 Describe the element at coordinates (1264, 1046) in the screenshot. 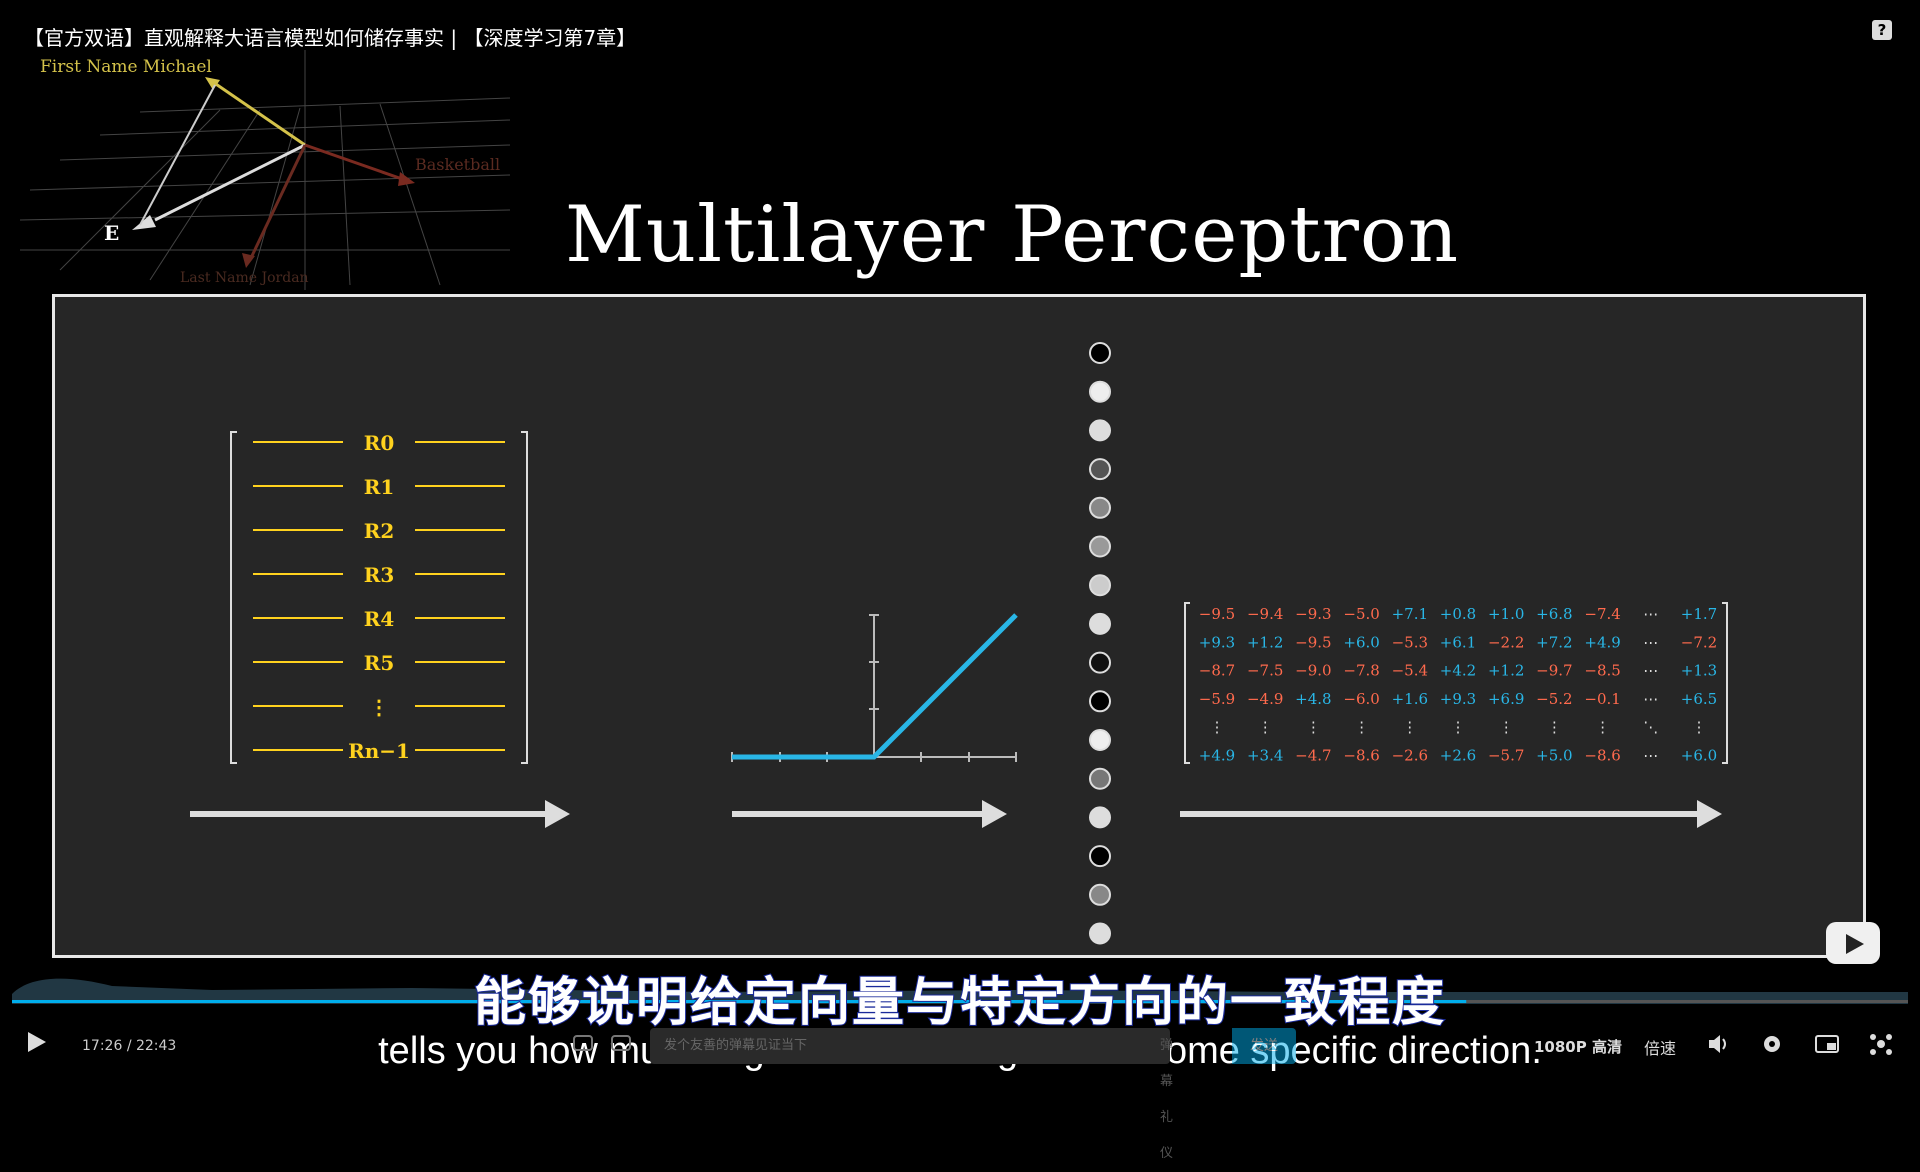

I see `send-button: 发送` at that location.